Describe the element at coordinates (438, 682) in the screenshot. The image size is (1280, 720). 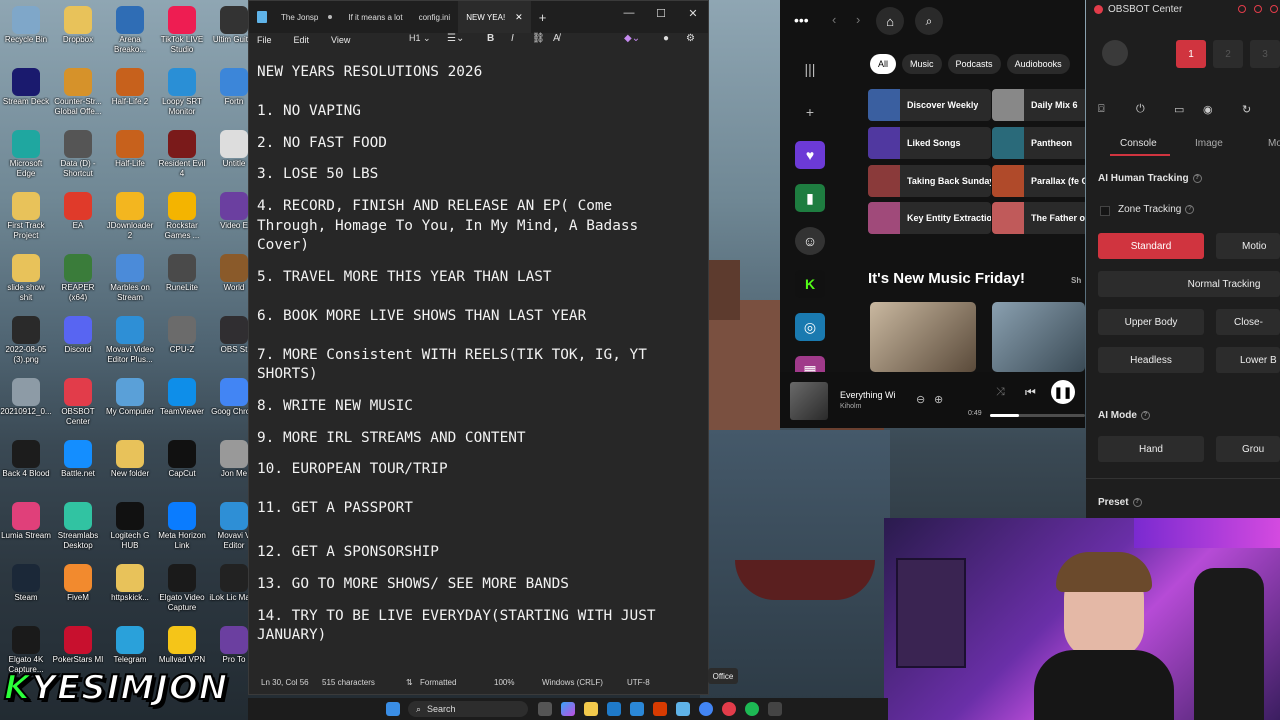
I see `format-mode: Formatted` at that location.